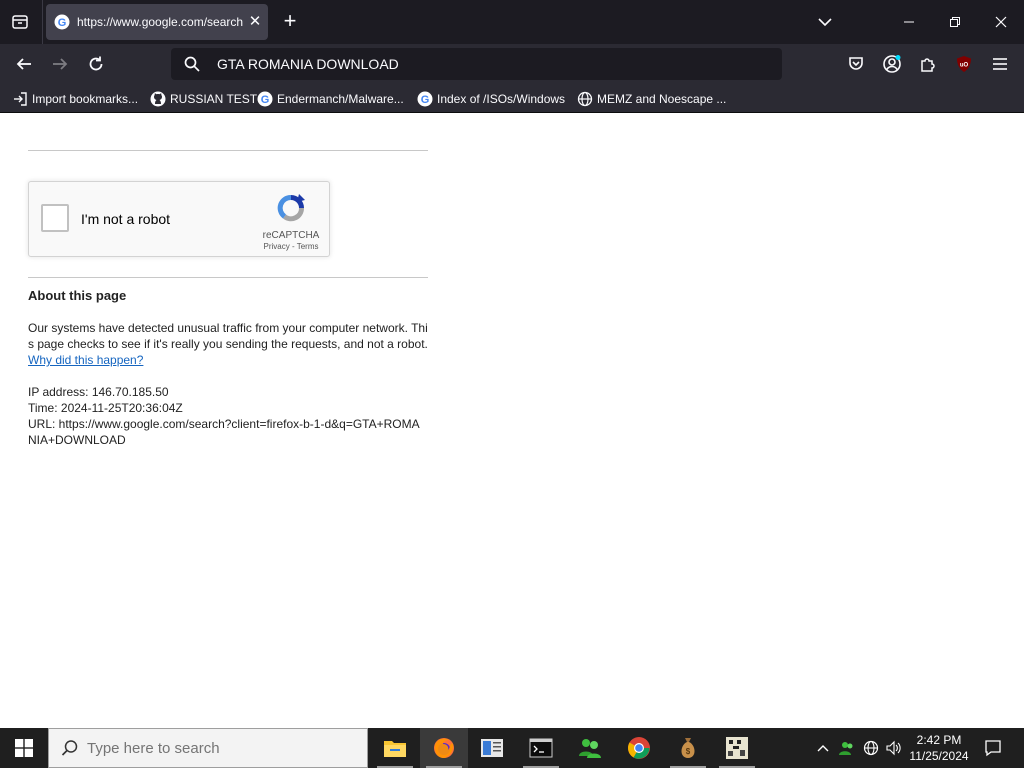 Image resolution: width=1024 pixels, height=768 pixels. I want to click on taskbar-app-file-explorer, so click(395, 748).